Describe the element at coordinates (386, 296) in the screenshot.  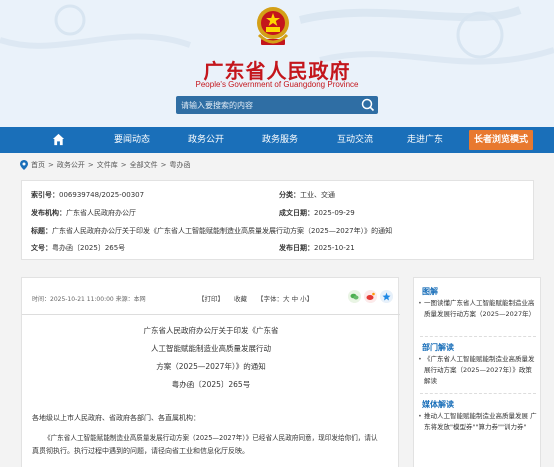
I see `qzone-share-icon` at that location.